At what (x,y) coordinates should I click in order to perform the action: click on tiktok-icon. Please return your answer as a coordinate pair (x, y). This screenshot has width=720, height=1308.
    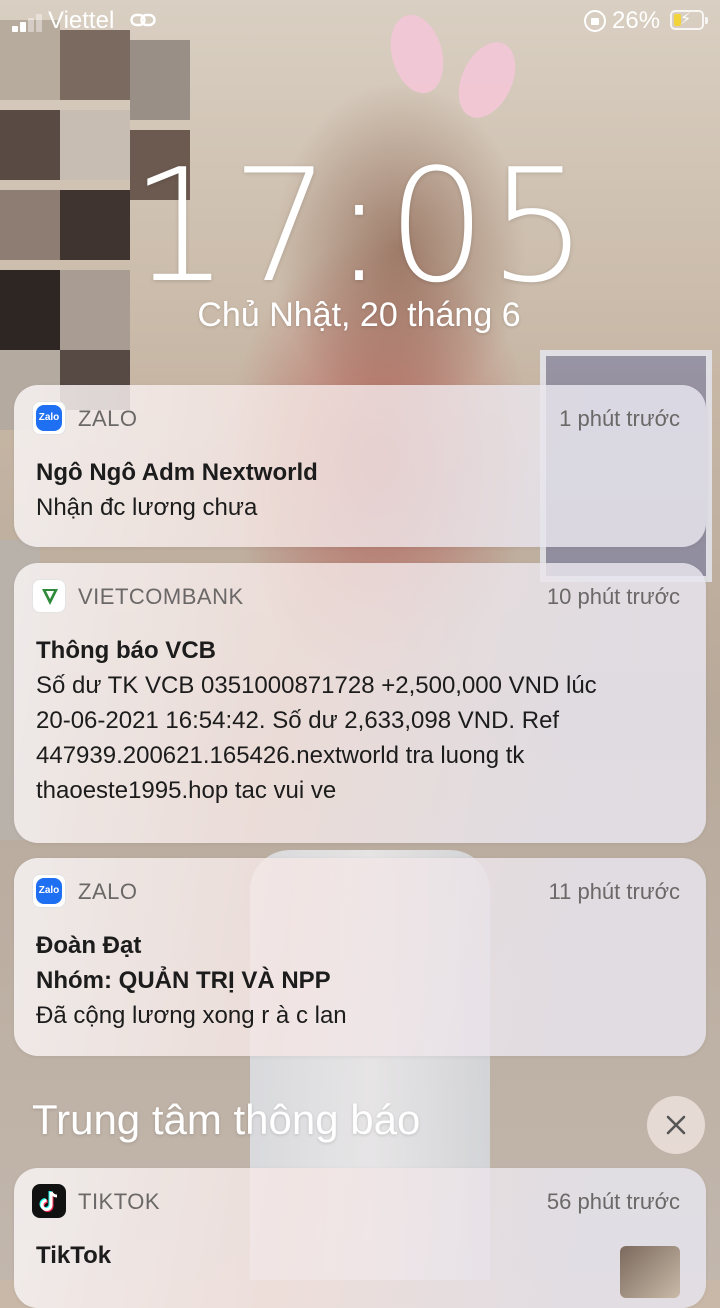
    Looking at the image, I should click on (49, 1201).